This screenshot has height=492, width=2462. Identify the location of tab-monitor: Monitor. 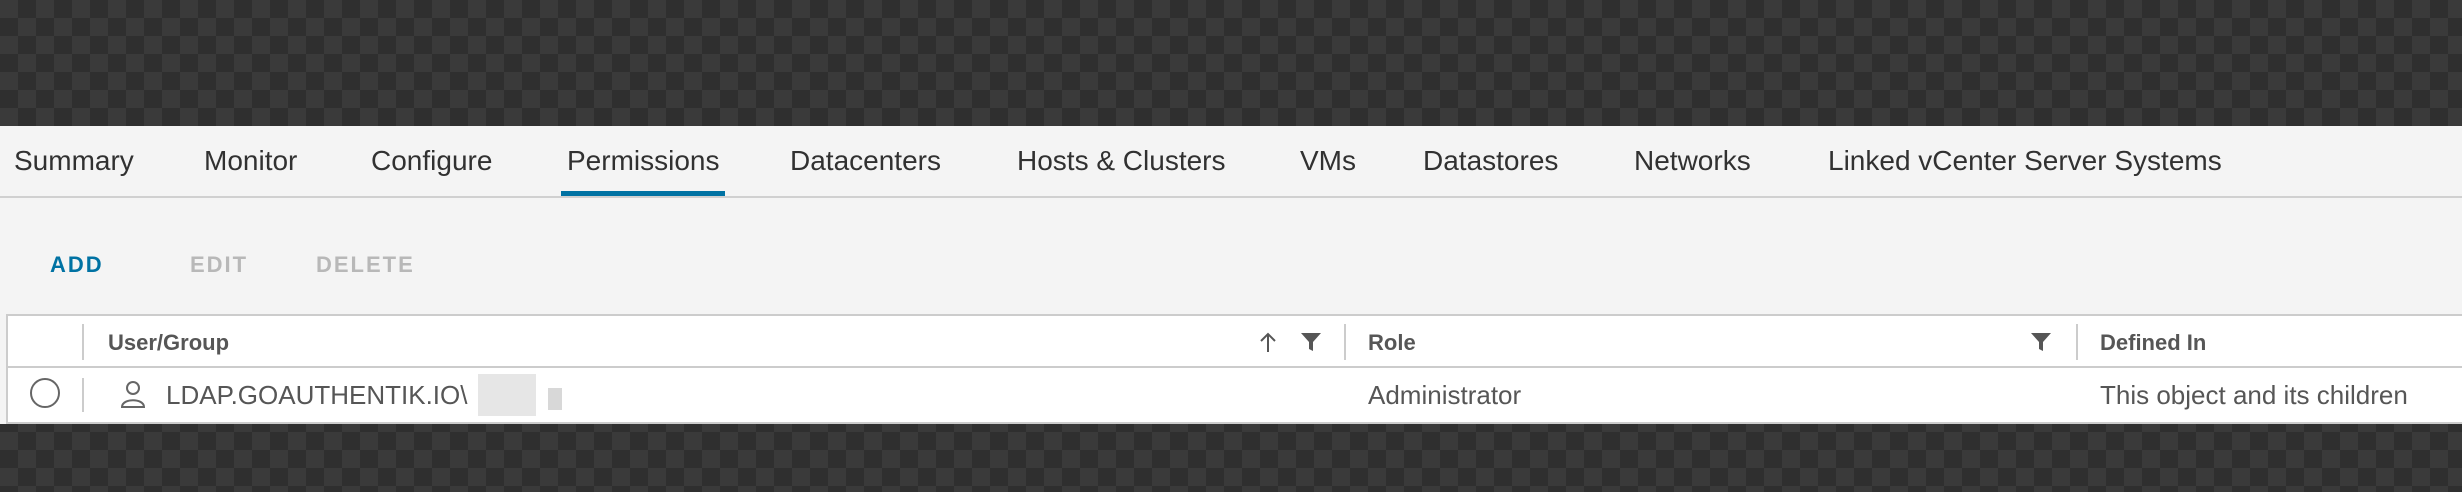
(250, 170).